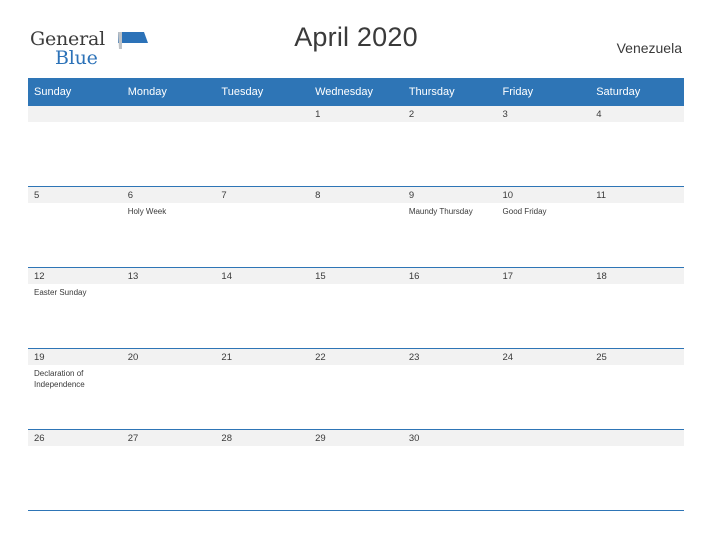 Image resolution: width=712 pixels, height=550 pixels. I want to click on day-cell: 22, so click(356, 389).